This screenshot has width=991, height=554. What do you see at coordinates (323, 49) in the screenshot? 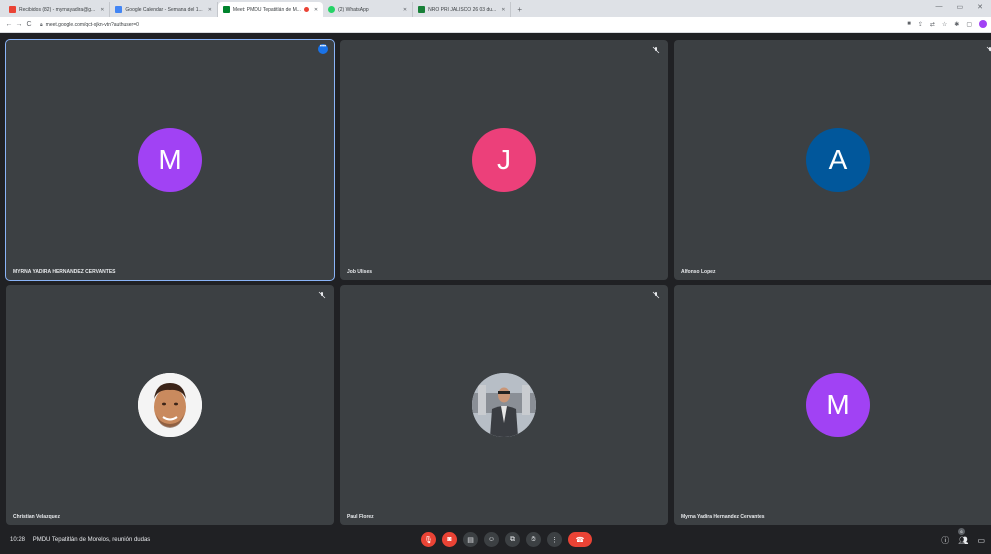
I see `more-options-icon: •••` at bounding box center [323, 49].